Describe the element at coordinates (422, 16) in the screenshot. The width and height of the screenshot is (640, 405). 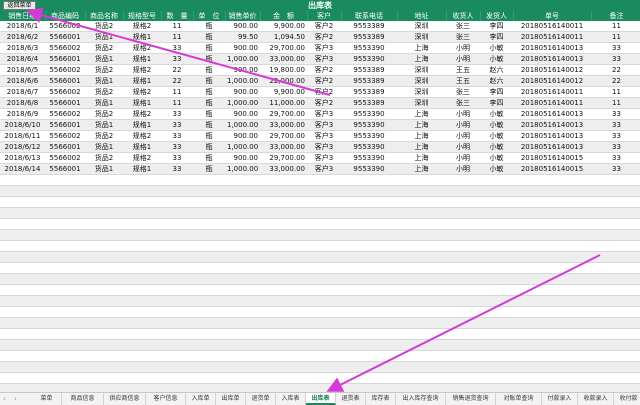
I see `column-header: 地址` at that location.